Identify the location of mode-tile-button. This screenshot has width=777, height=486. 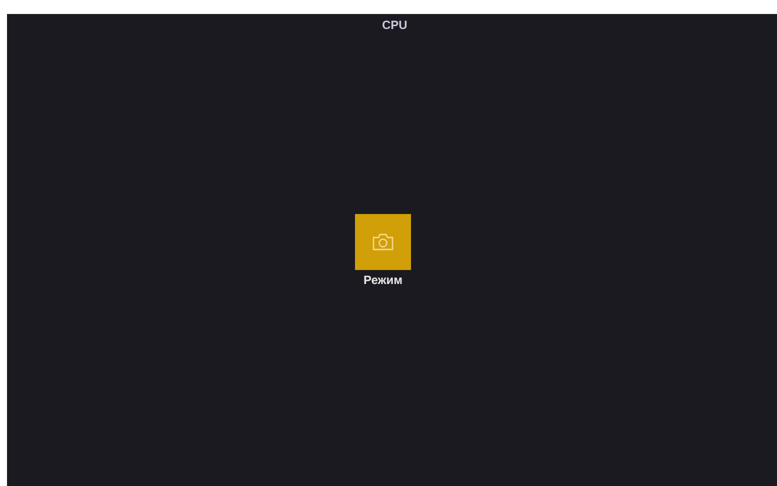
(383, 242).